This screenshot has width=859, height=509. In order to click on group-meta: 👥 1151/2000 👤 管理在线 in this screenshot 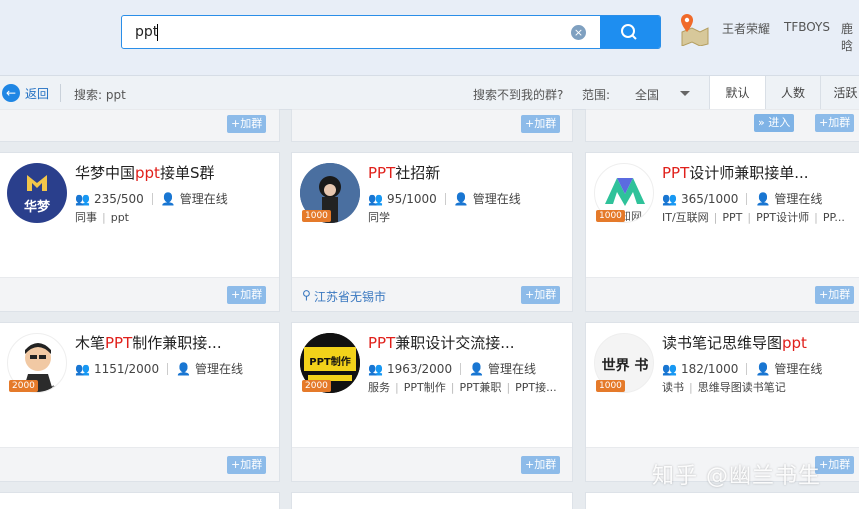, I will do `click(159, 368)`.